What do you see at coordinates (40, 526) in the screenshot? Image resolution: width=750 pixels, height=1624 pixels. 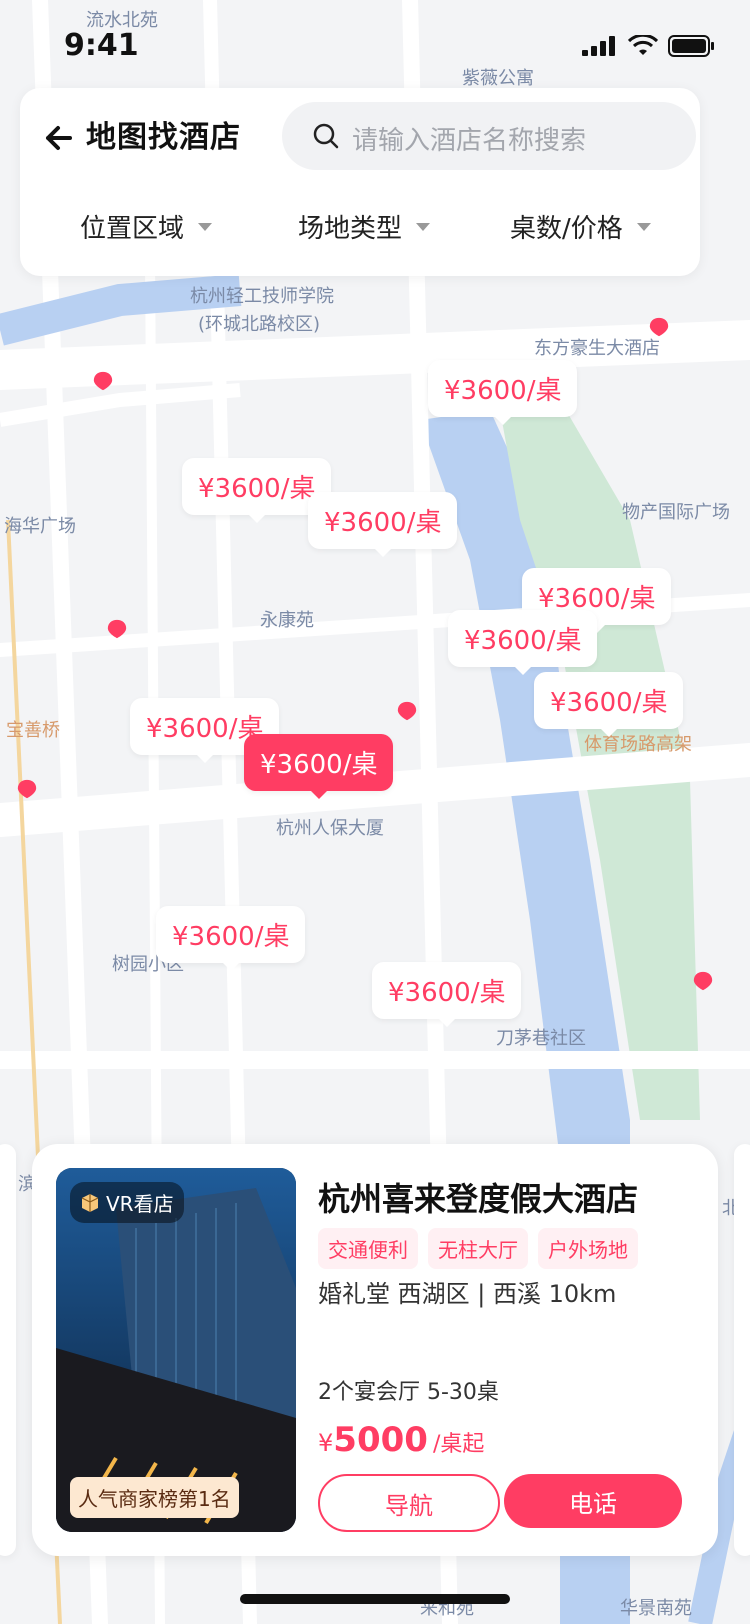 I see `map-label-5: 海华广场` at bounding box center [40, 526].